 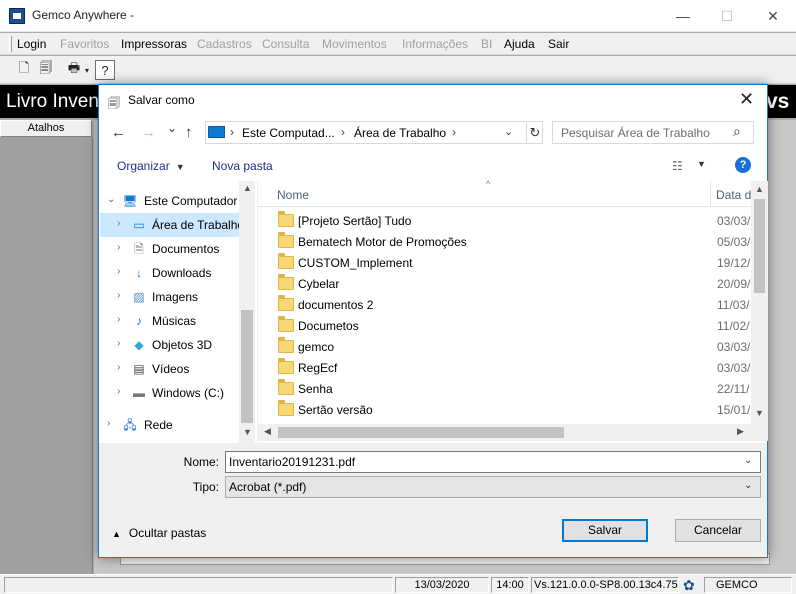 I want to click on column-header-date: Data d, so click(x=733, y=195).